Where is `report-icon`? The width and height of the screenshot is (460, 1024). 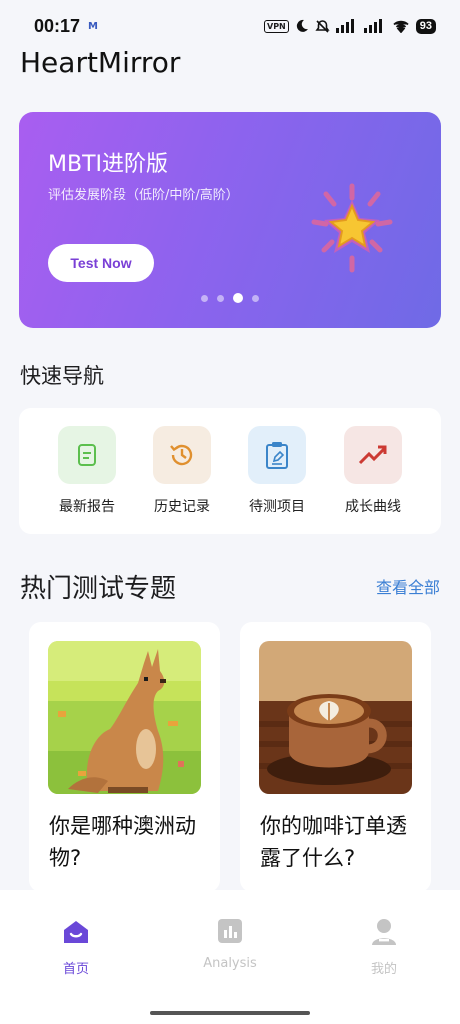
report-icon is located at coordinates (87, 455).